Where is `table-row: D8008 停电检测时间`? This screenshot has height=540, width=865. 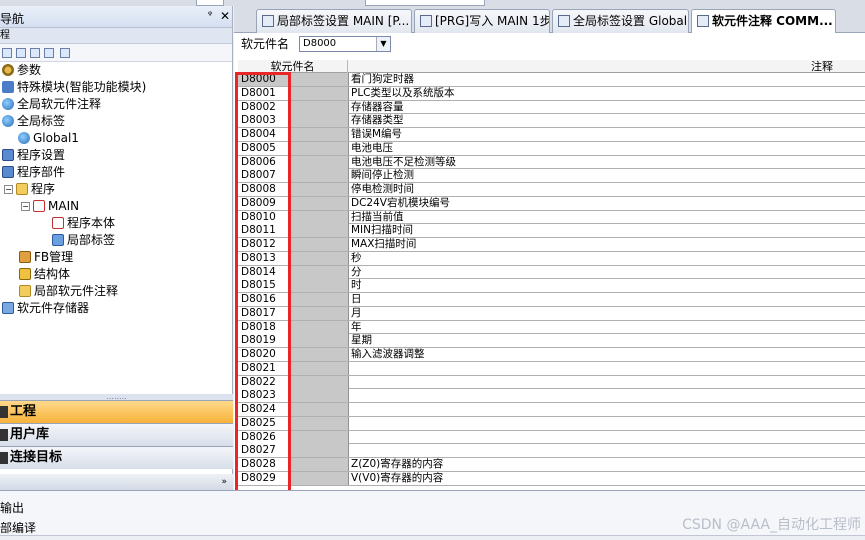 table-row: D8008 停电检测时间 is located at coordinates (551, 190).